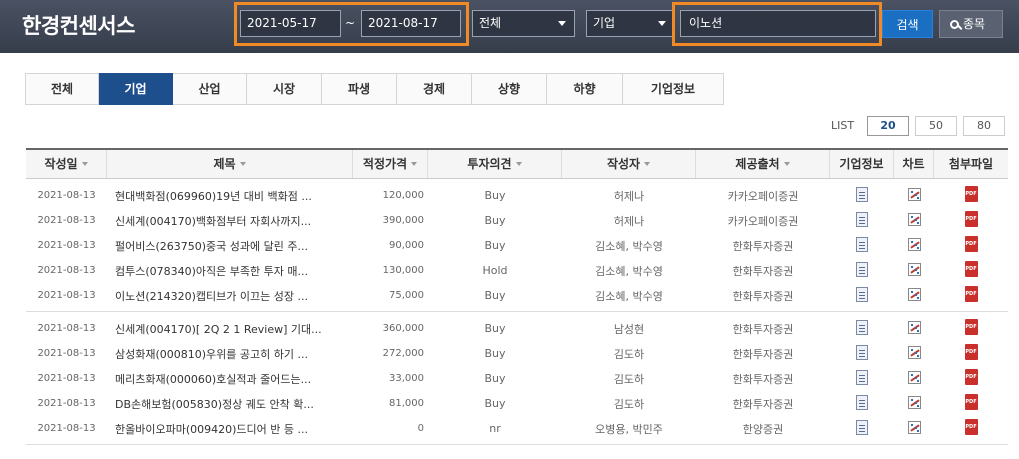 Image resolution: width=1019 pixels, height=459 pixels. I want to click on type-select: 기업, so click(630, 23).